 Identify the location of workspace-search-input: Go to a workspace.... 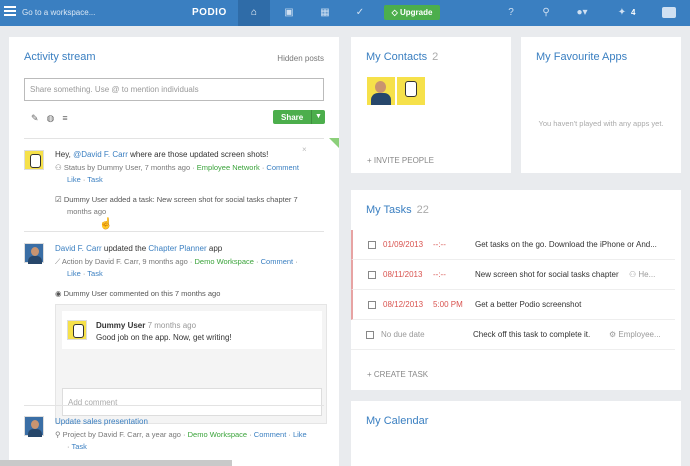
(58, 12).